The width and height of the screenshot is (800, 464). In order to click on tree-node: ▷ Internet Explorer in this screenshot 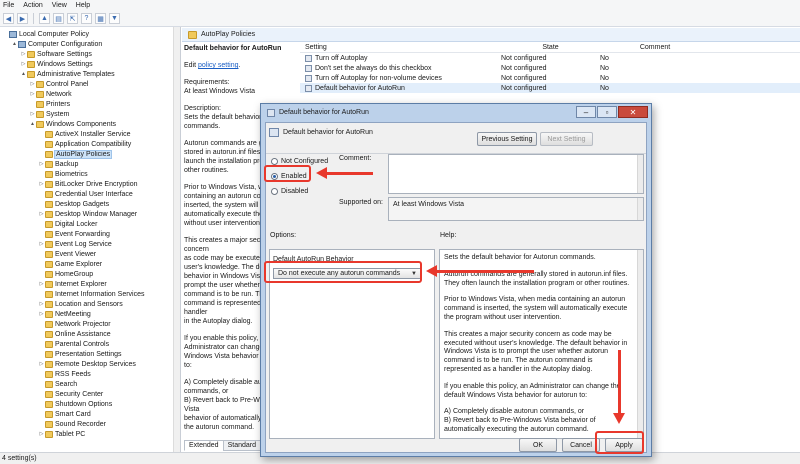, I will do `click(72, 284)`.